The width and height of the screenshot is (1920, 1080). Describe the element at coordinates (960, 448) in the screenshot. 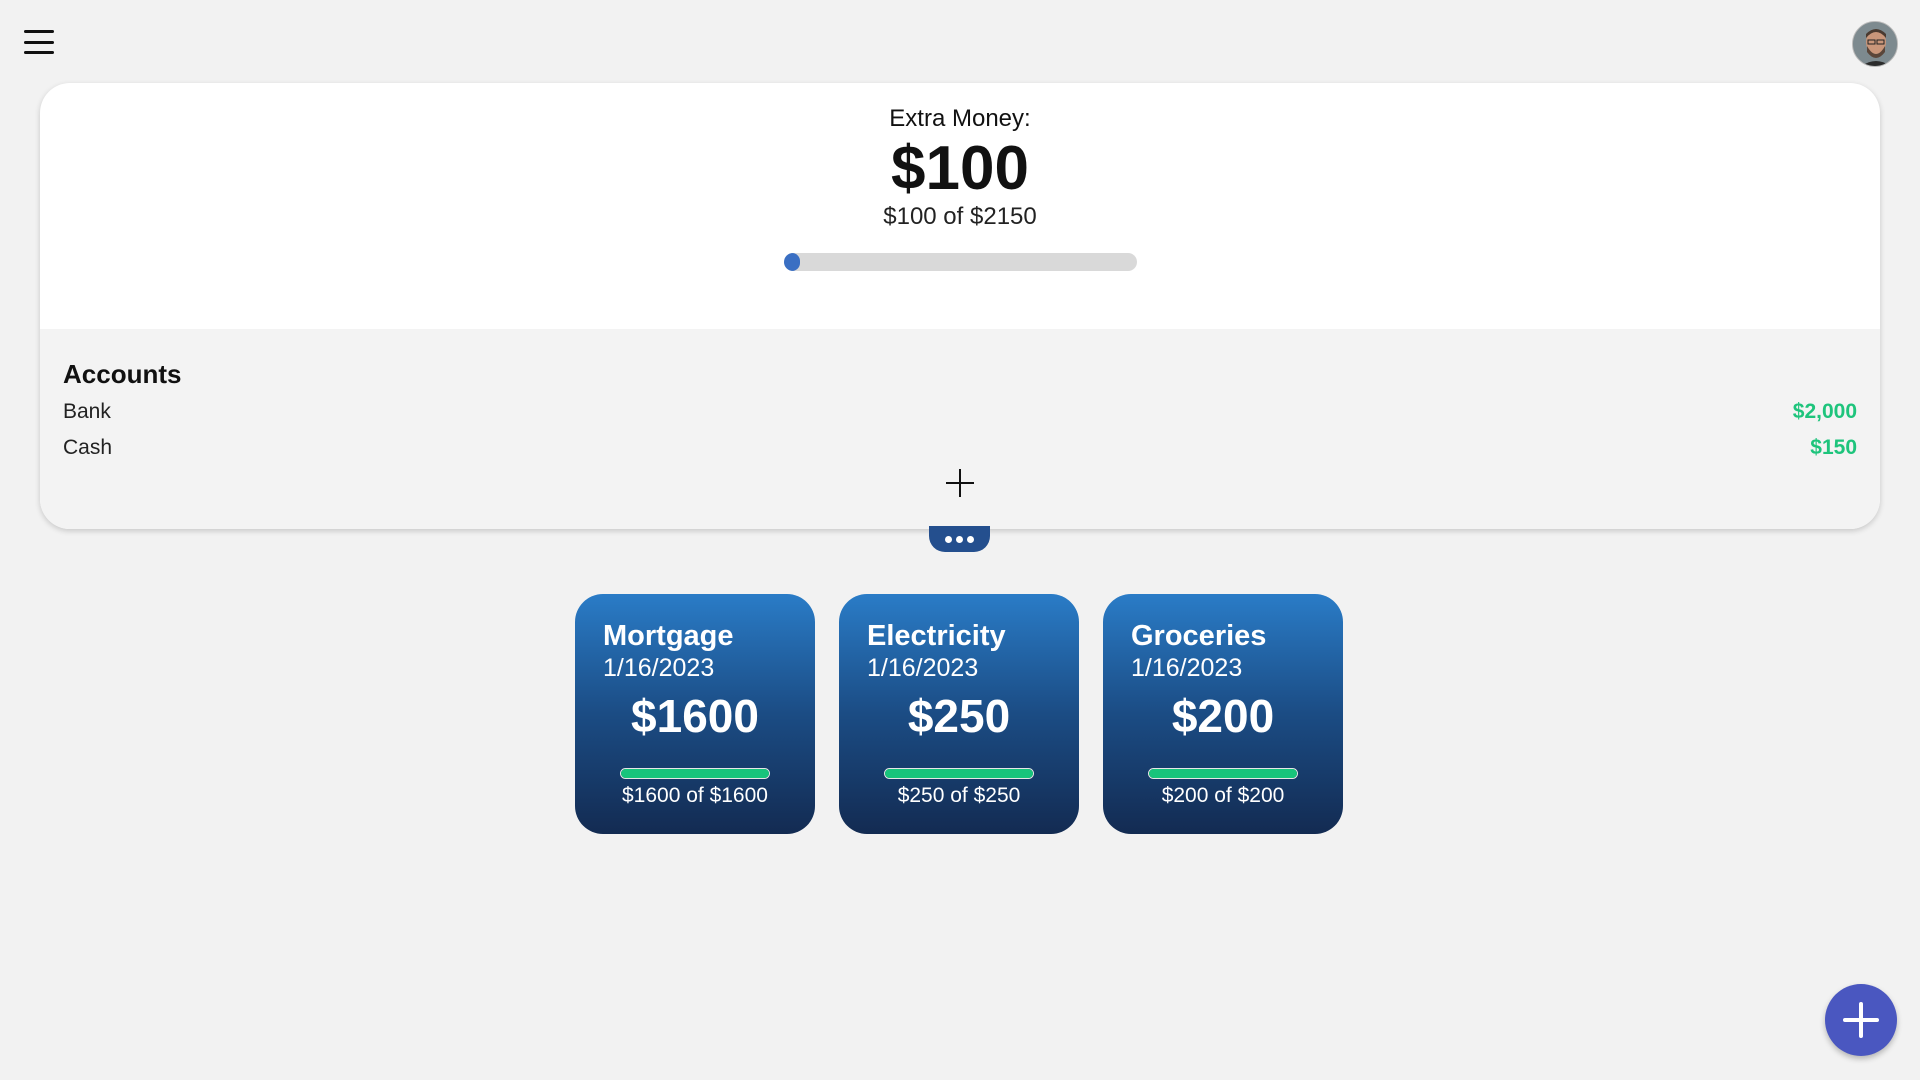

I see `account-row-cash: Cash $150` at that location.